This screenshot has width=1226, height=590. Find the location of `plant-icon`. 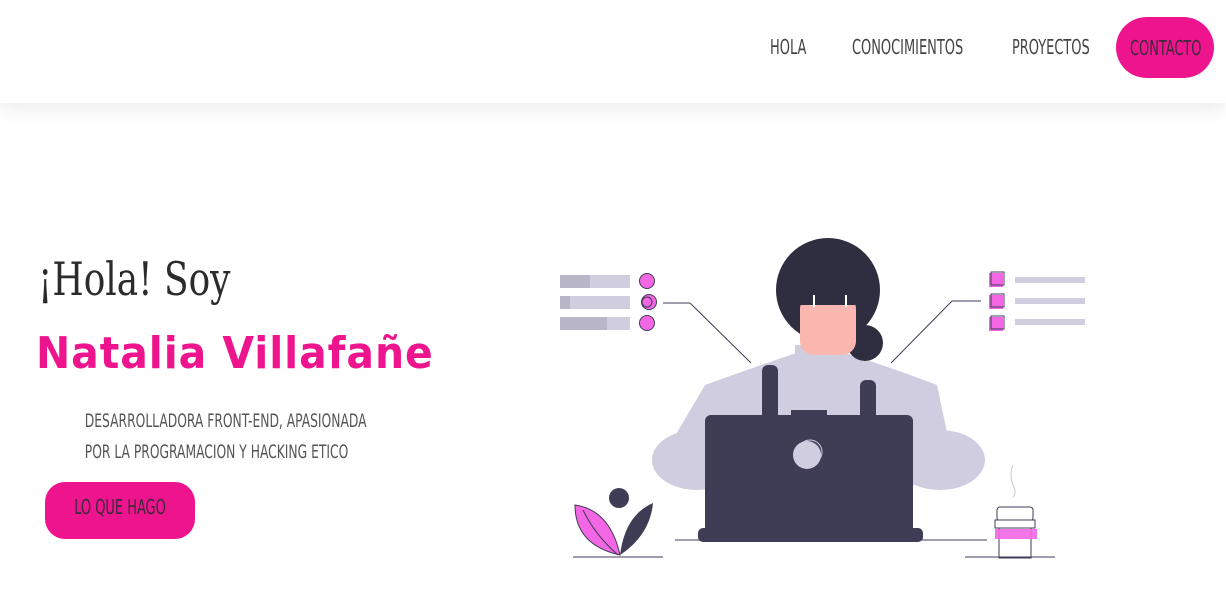

plant-icon is located at coordinates (618, 523).